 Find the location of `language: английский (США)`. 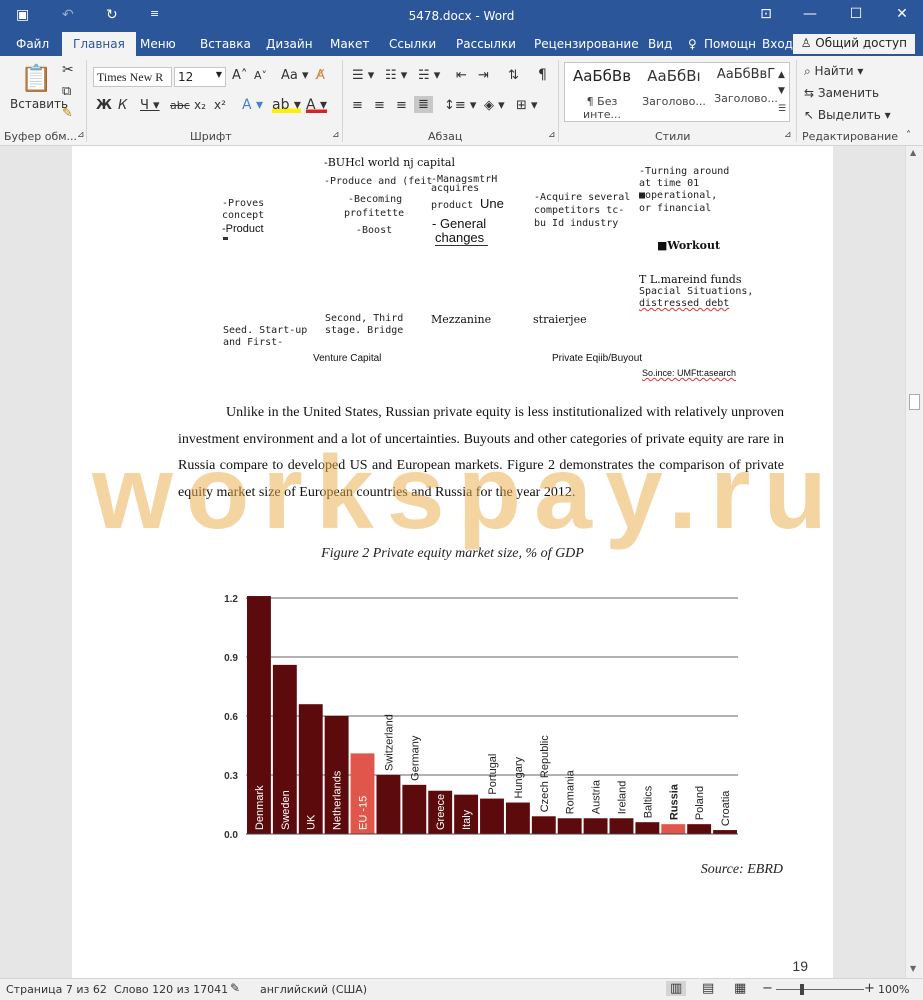

language: английский (США) is located at coordinates (313, 989).